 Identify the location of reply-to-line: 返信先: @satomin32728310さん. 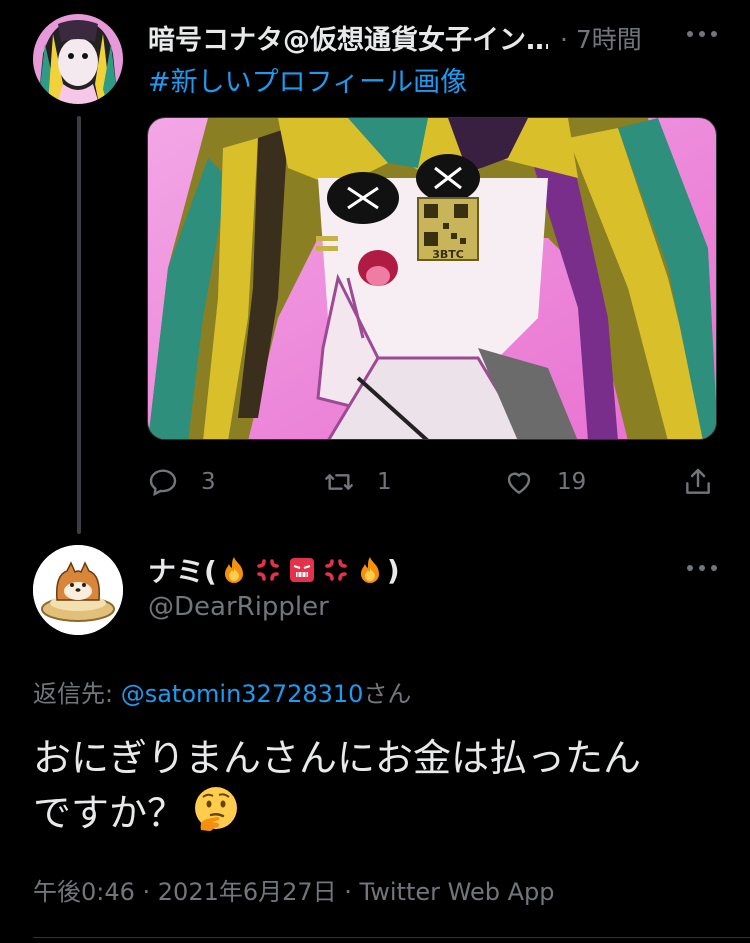
(222, 691).